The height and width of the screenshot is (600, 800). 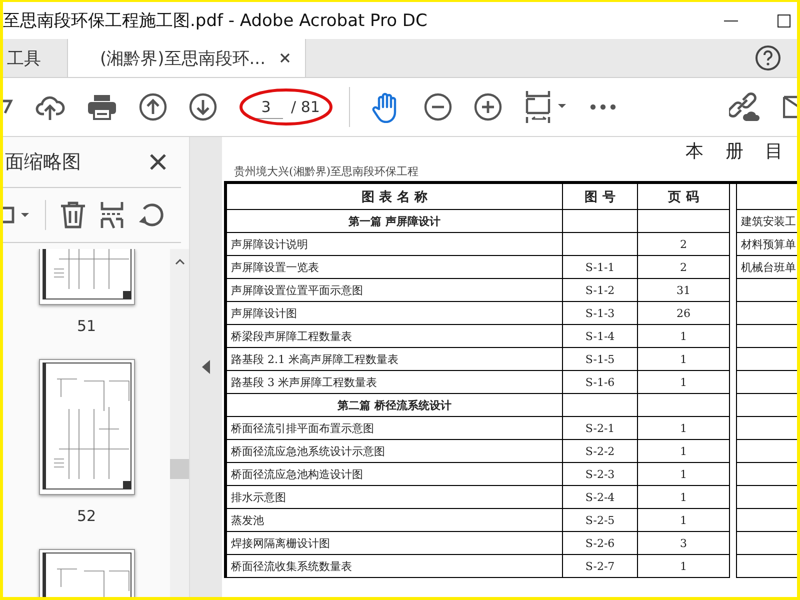 What do you see at coordinates (102, 107) in the screenshot?
I see `print-icon` at bounding box center [102, 107].